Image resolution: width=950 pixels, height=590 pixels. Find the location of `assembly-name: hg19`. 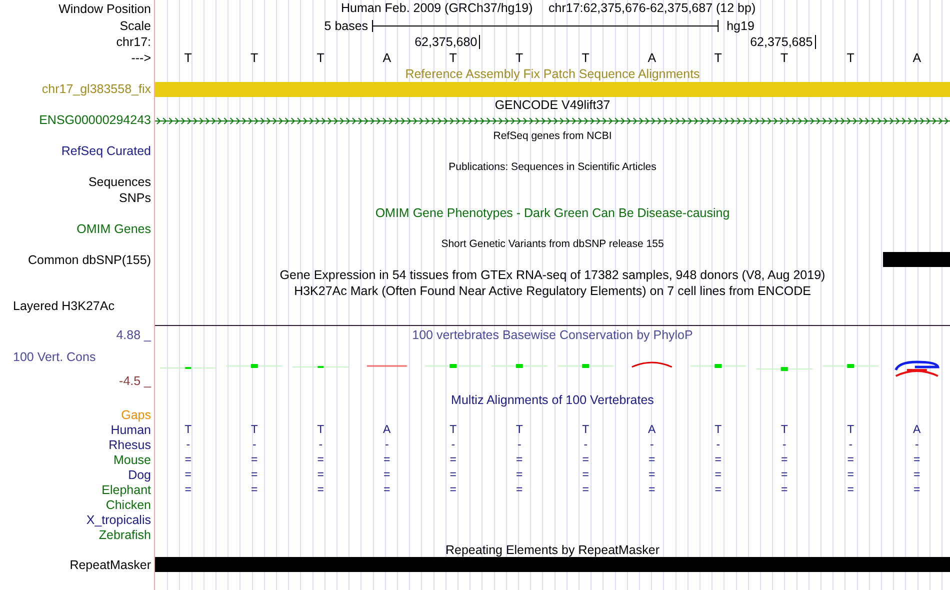

assembly-name: hg19 is located at coordinates (740, 26).